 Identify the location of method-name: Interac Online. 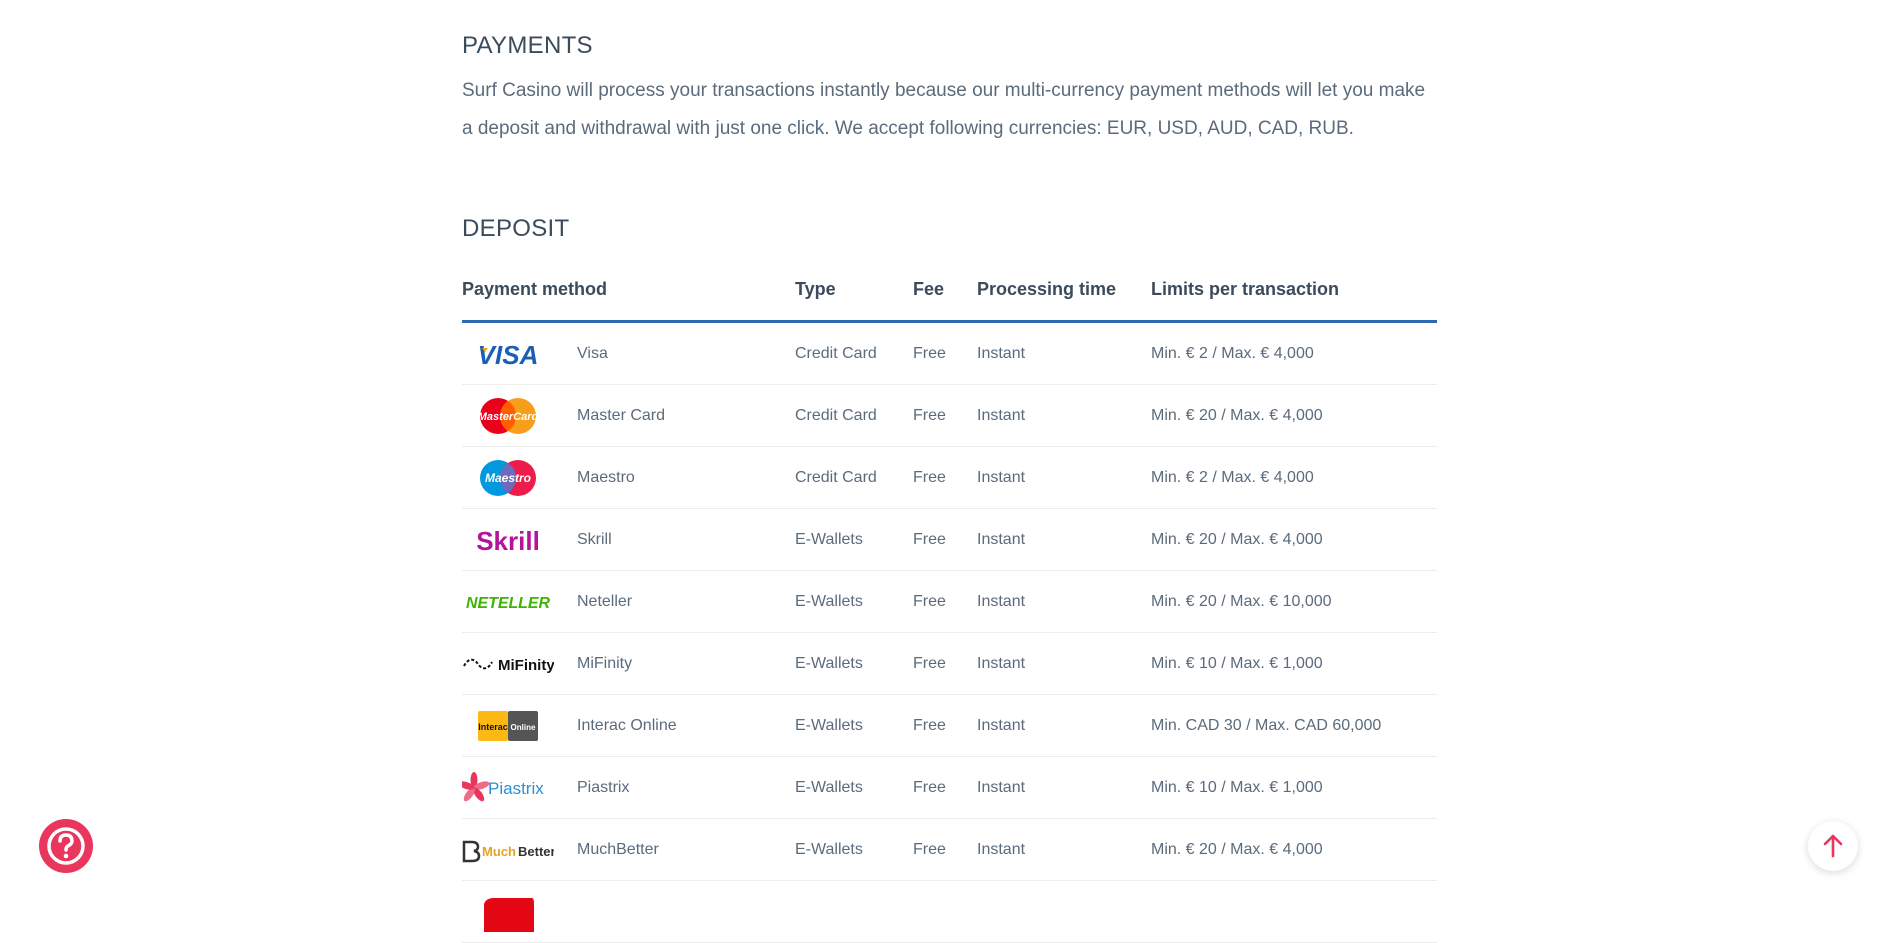
(686, 725).